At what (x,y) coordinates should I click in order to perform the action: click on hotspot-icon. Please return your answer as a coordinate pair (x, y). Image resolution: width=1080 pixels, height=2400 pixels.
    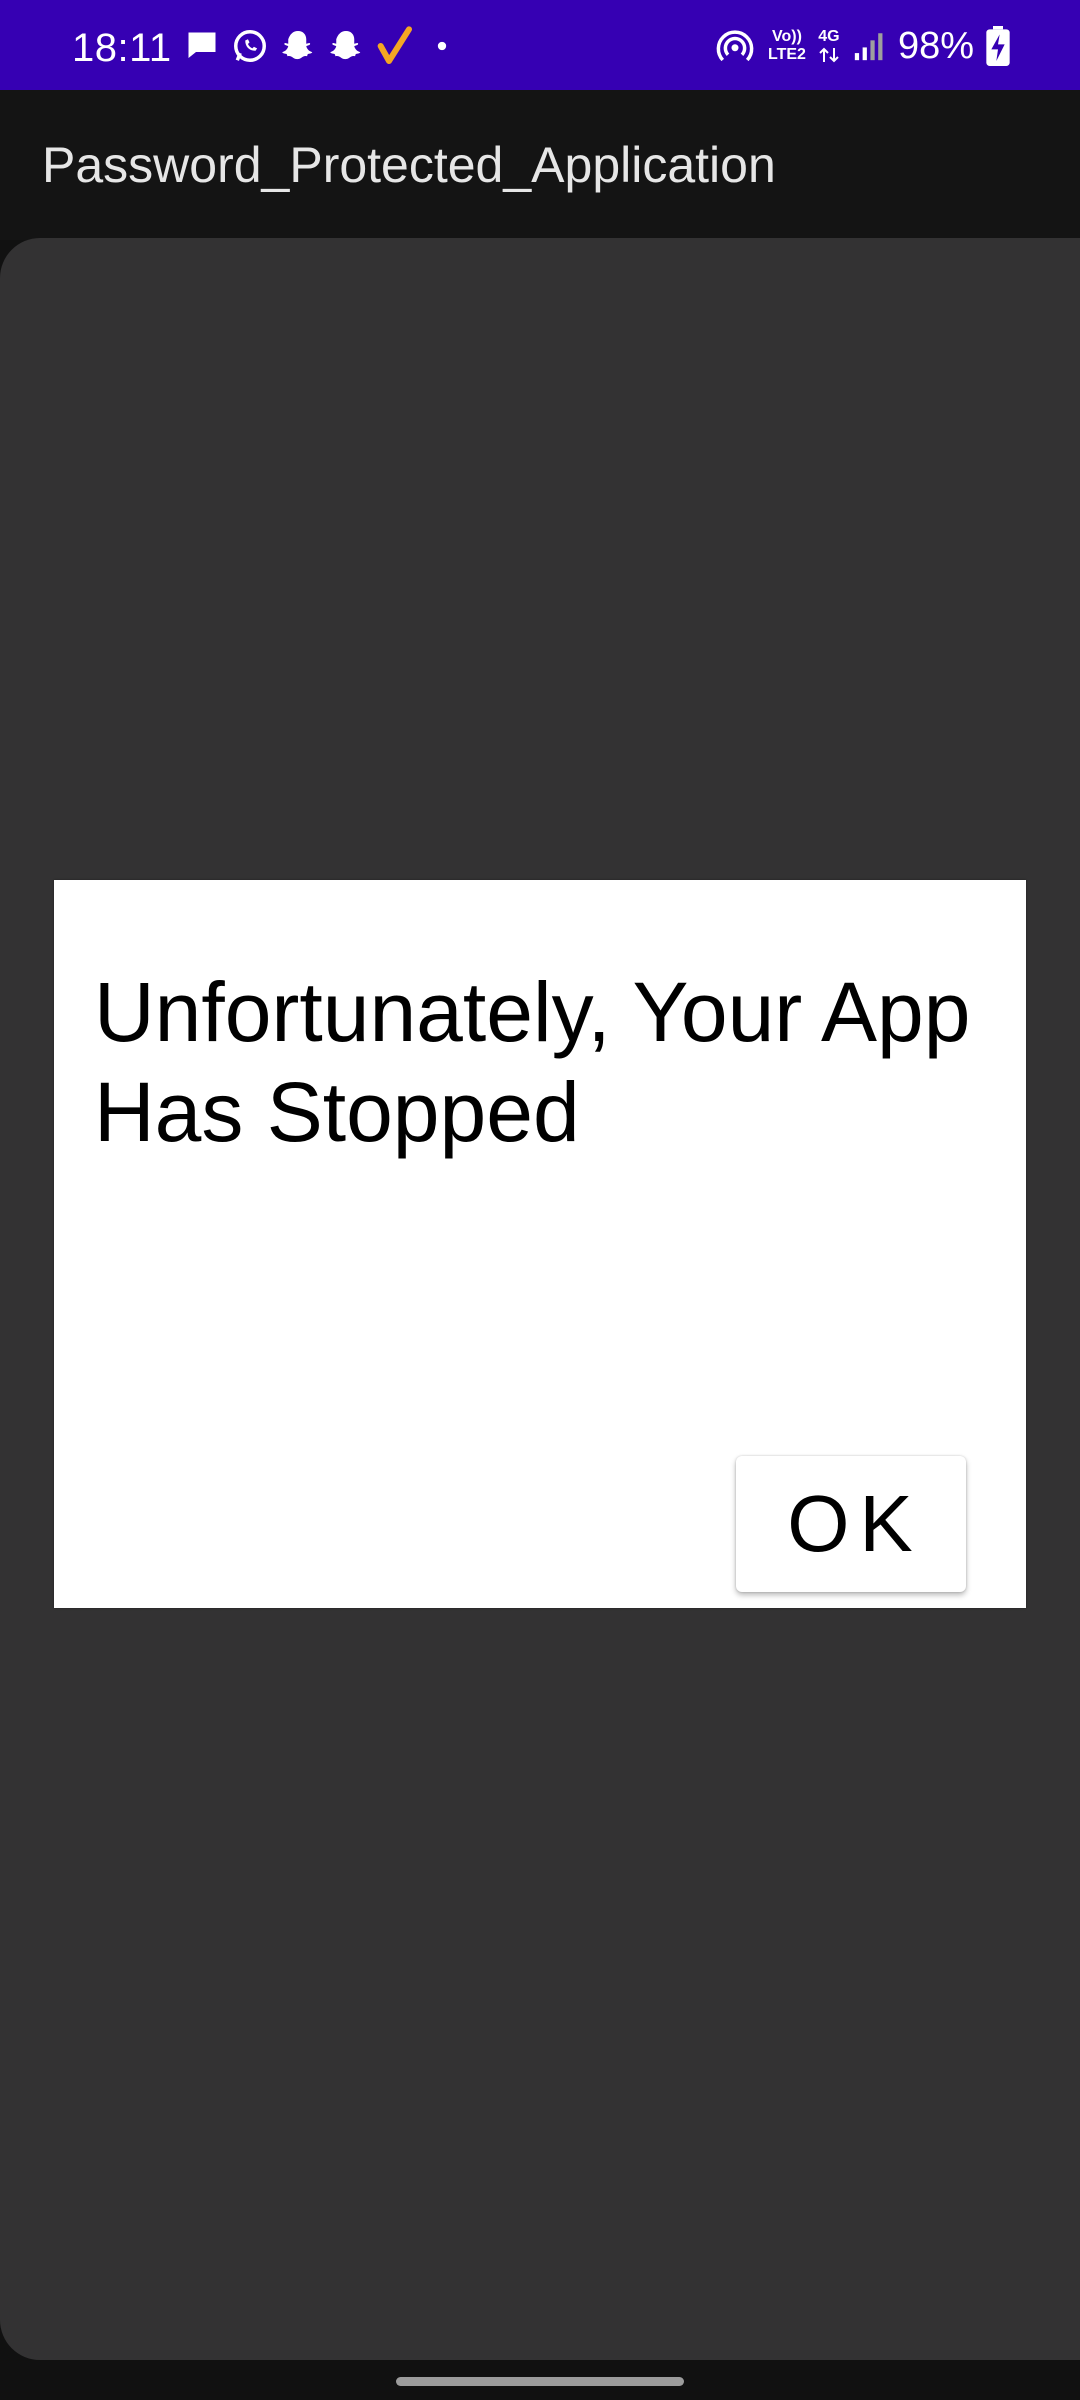
    Looking at the image, I should click on (735, 46).